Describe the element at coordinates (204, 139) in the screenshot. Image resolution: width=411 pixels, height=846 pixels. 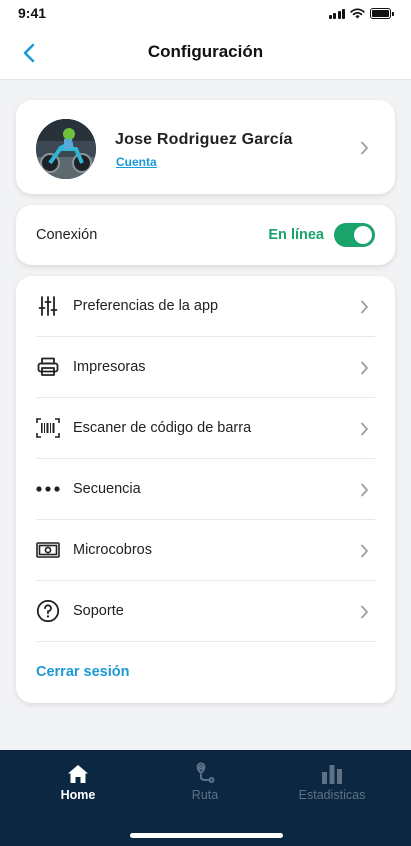
I see `profile-name: Jose Rodriguez García` at that location.